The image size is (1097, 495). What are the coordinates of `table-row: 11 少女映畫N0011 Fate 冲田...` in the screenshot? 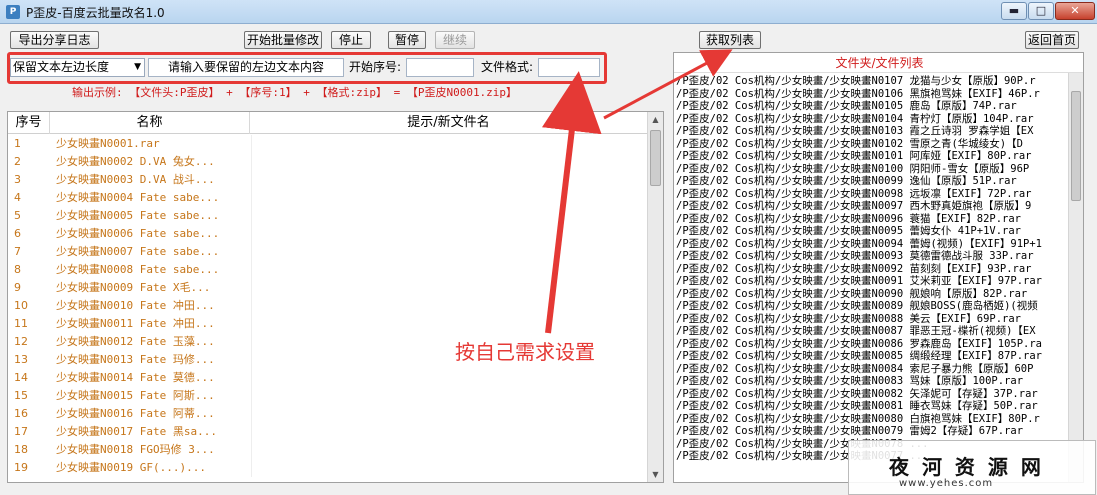 It's located at (328, 324).